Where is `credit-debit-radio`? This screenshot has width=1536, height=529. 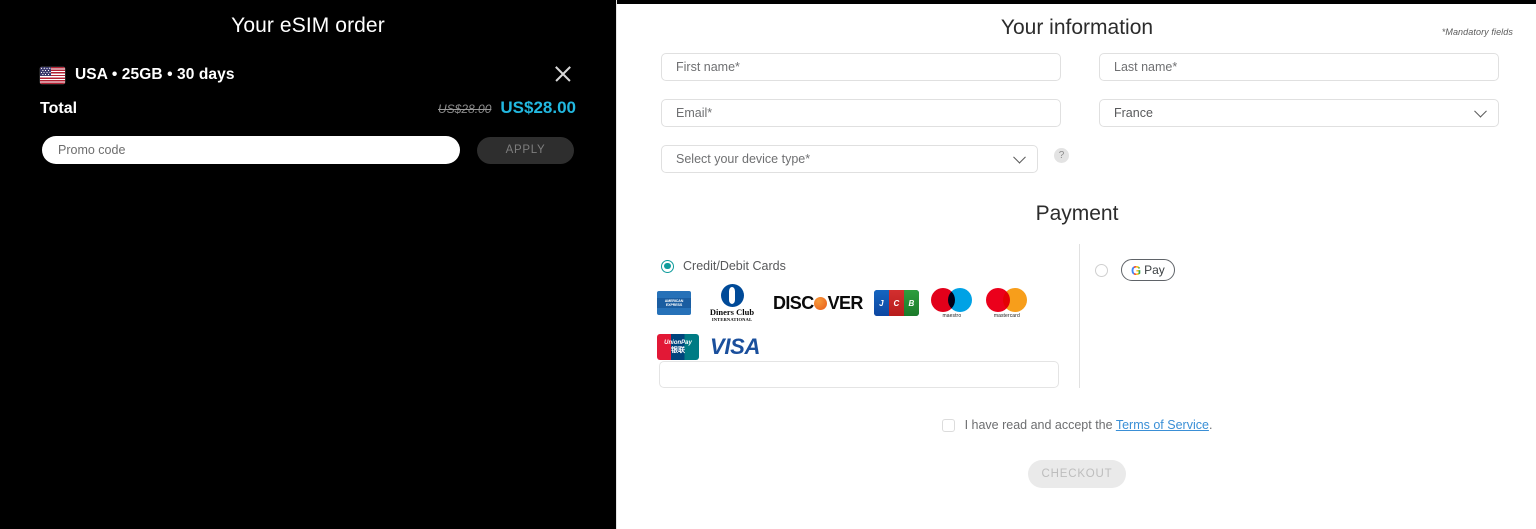
credit-debit-radio is located at coordinates (667, 266).